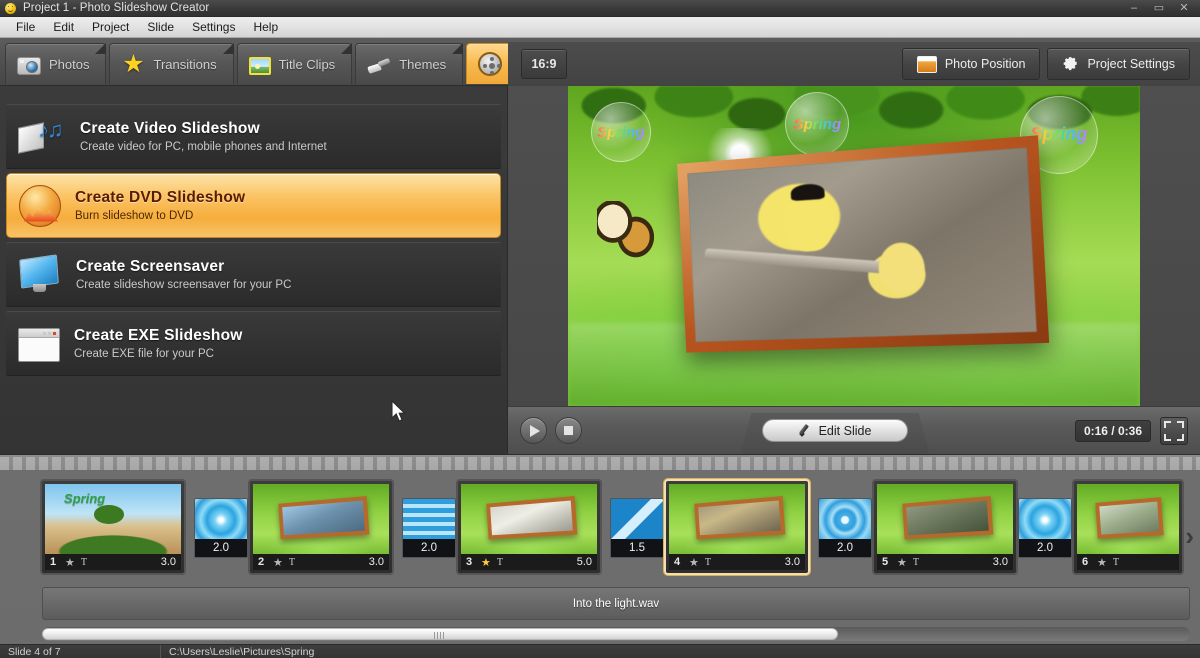 Image resolution: width=1200 pixels, height=658 pixels. Describe the element at coordinates (1174, 430) in the screenshot. I see `fullscreen-button` at that location.